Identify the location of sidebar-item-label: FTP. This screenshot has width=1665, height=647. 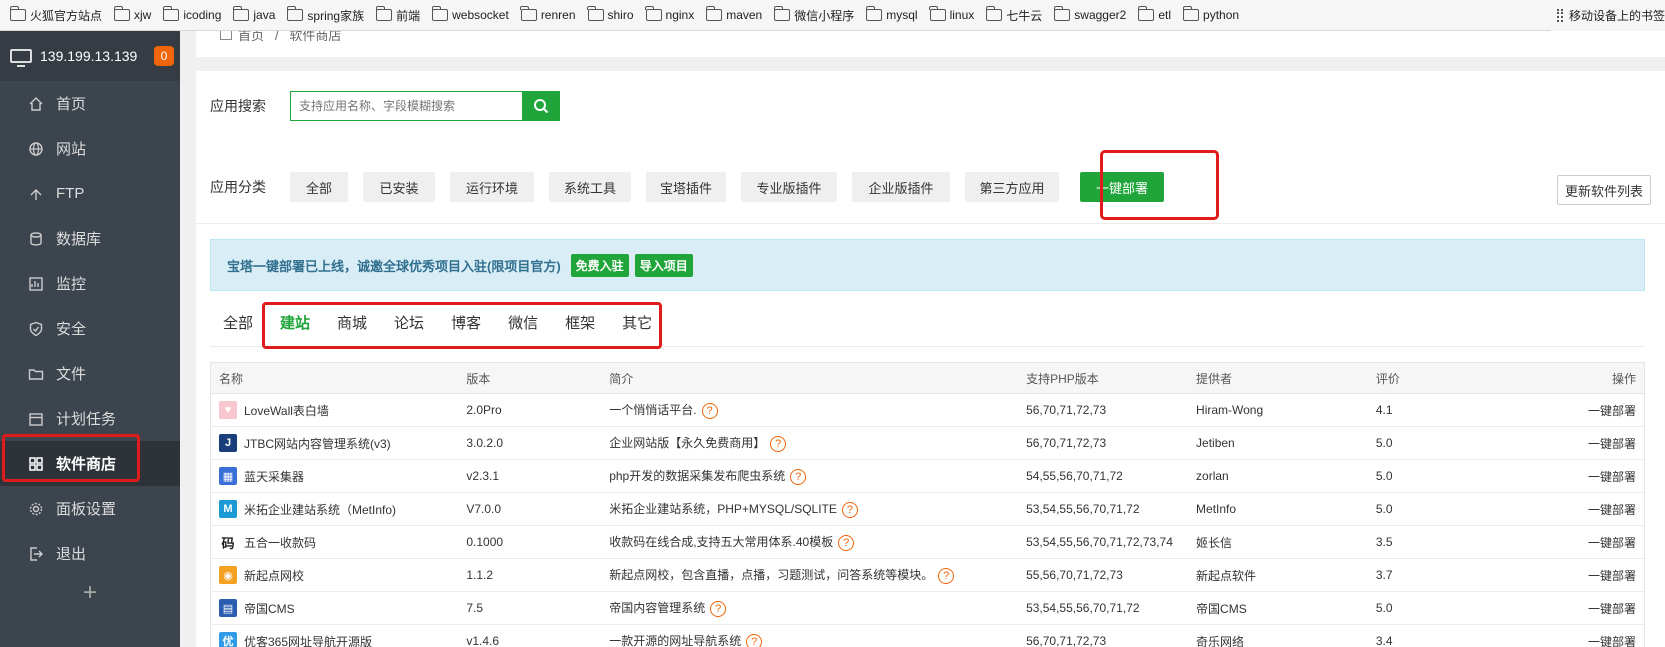
(70, 193).